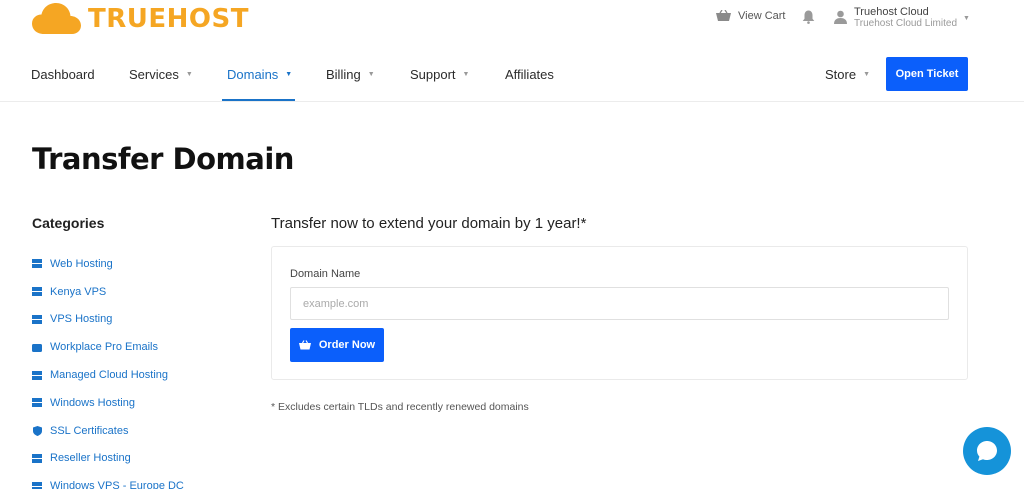 This screenshot has width=1024, height=489. I want to click on nav-label: Dashboard, so click(63, 74).